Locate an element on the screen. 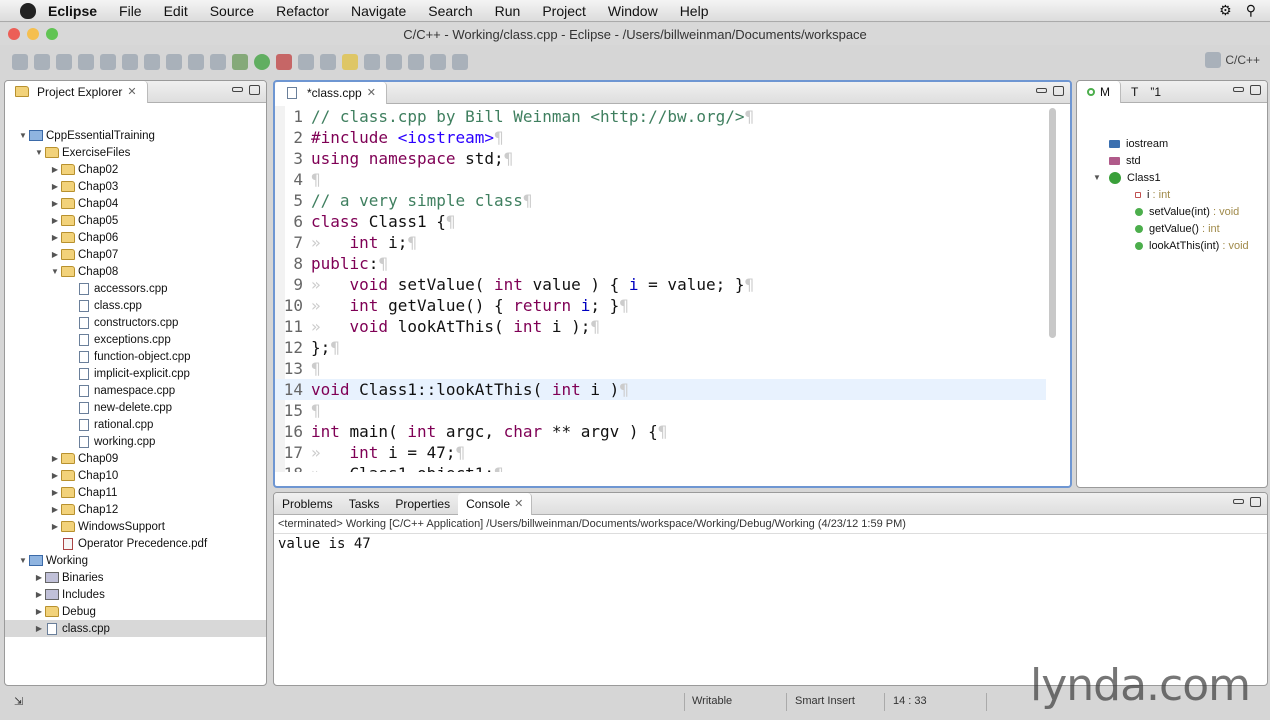  back-icon is located at coordinates (438, 62).